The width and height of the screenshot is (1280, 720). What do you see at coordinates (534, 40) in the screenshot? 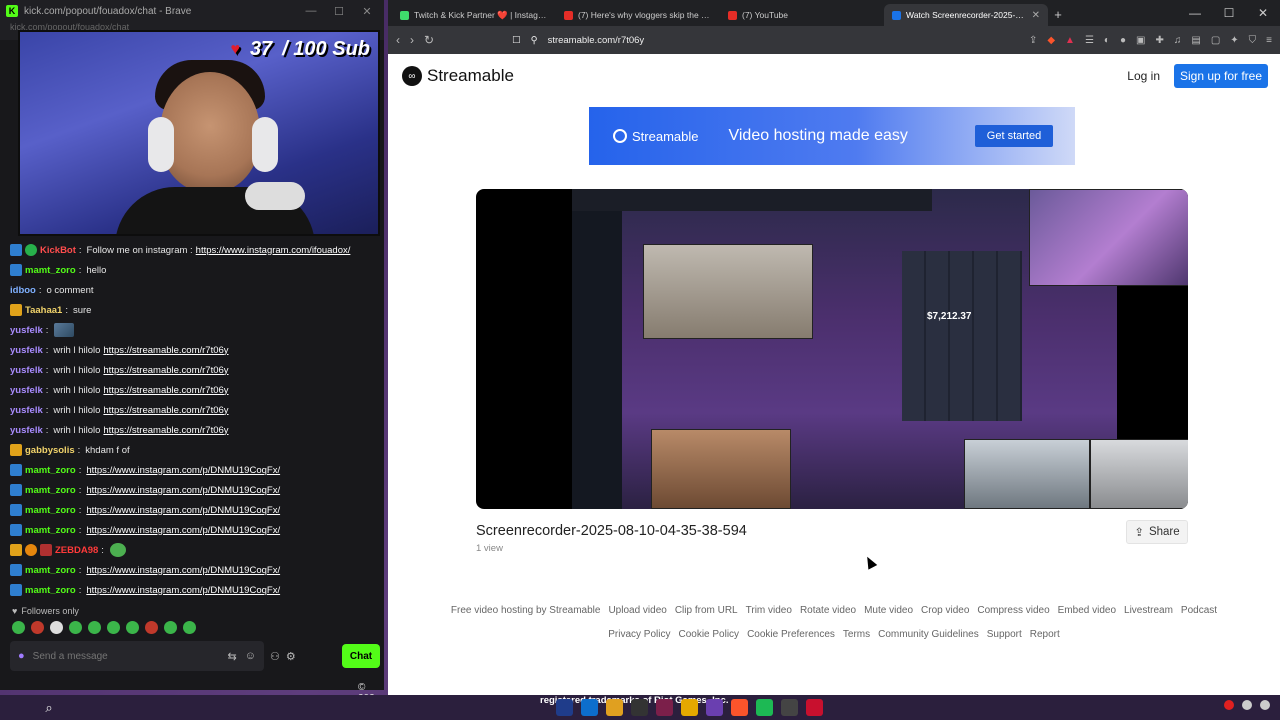
I see `site-info-icon: ⚲` at bounding box center [534, 40].